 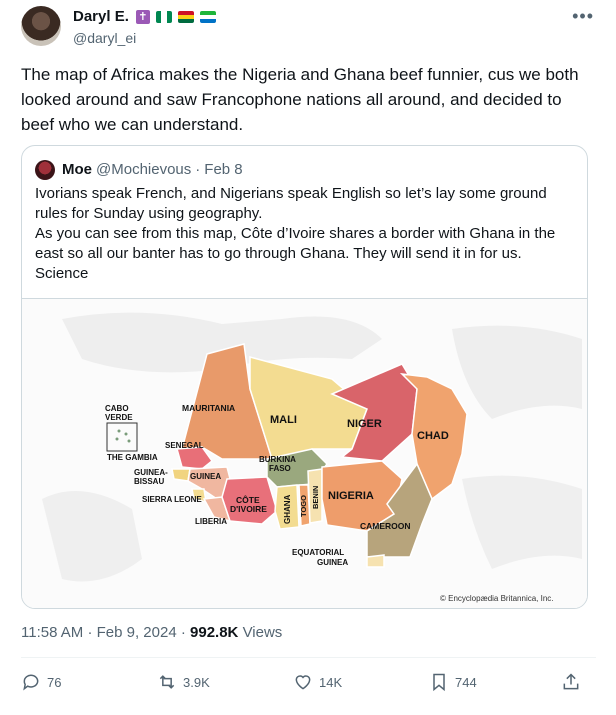 I want to click on views-label: Views, so click(x=262, y=632).